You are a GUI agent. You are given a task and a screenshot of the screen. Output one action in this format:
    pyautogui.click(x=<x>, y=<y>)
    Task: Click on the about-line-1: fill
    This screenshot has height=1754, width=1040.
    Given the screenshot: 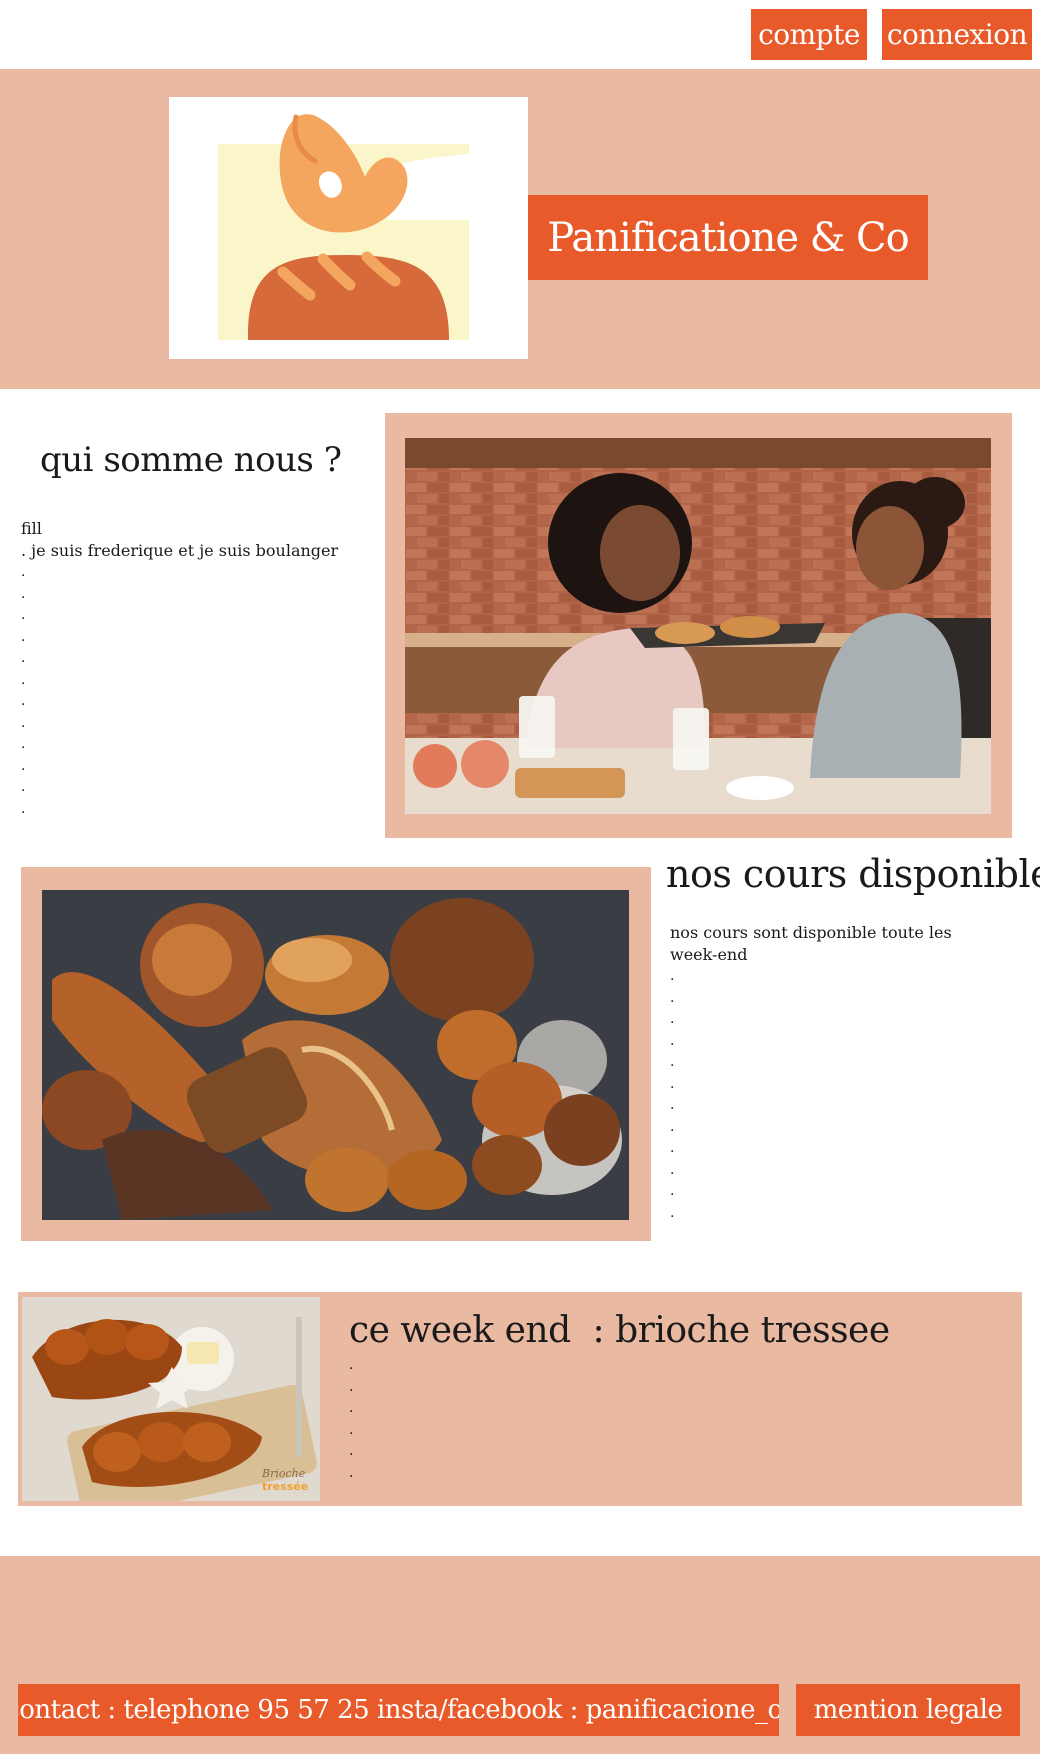 What is the action you would take?
    pyautogui.click(x=31, y=528)
    